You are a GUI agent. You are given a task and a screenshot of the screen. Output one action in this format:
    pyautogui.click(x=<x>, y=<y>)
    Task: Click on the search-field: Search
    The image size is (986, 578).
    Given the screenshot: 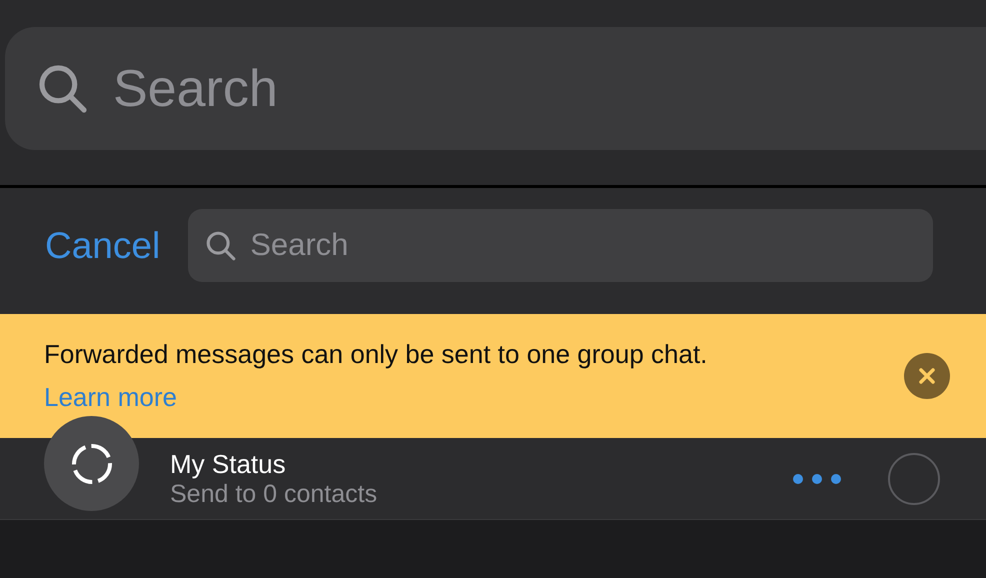 What is the action you would take?
    pyautogui.click(x=561, y=245)
    